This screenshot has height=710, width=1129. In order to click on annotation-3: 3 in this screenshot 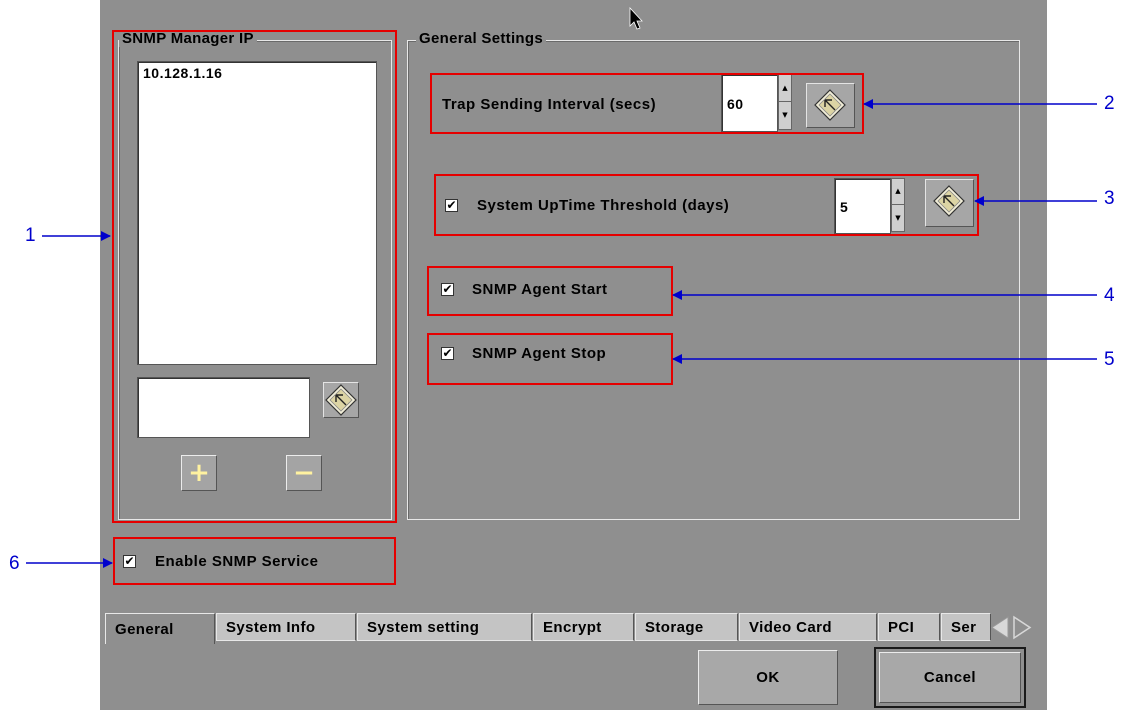, I will do `click(1109, 198)`.